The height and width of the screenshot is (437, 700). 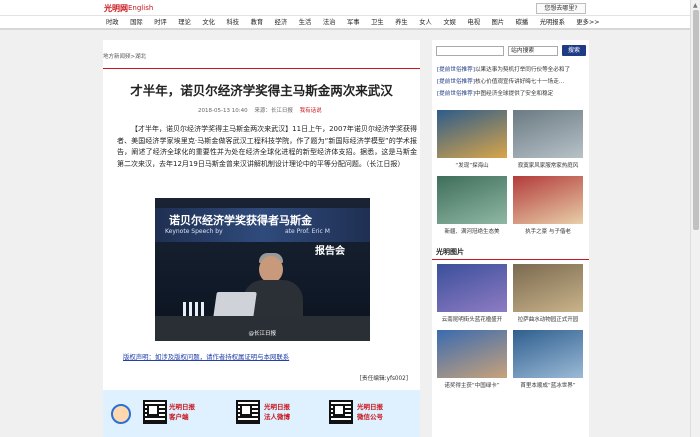 I want to click on banner-label: 光明日报 法人微博, so click(x=277, y=412).